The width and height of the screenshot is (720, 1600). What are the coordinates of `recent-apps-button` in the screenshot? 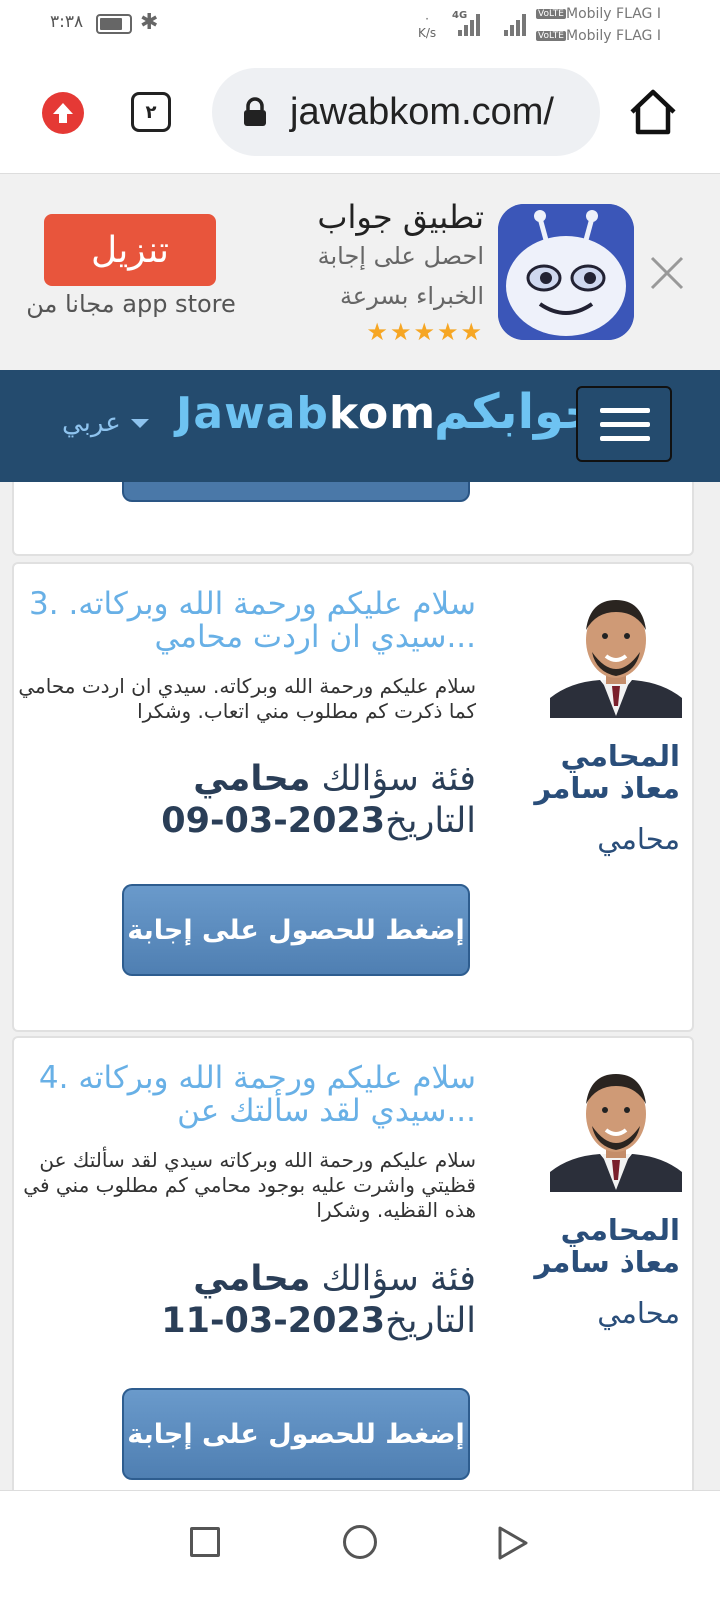 It's located at (205, 1542).